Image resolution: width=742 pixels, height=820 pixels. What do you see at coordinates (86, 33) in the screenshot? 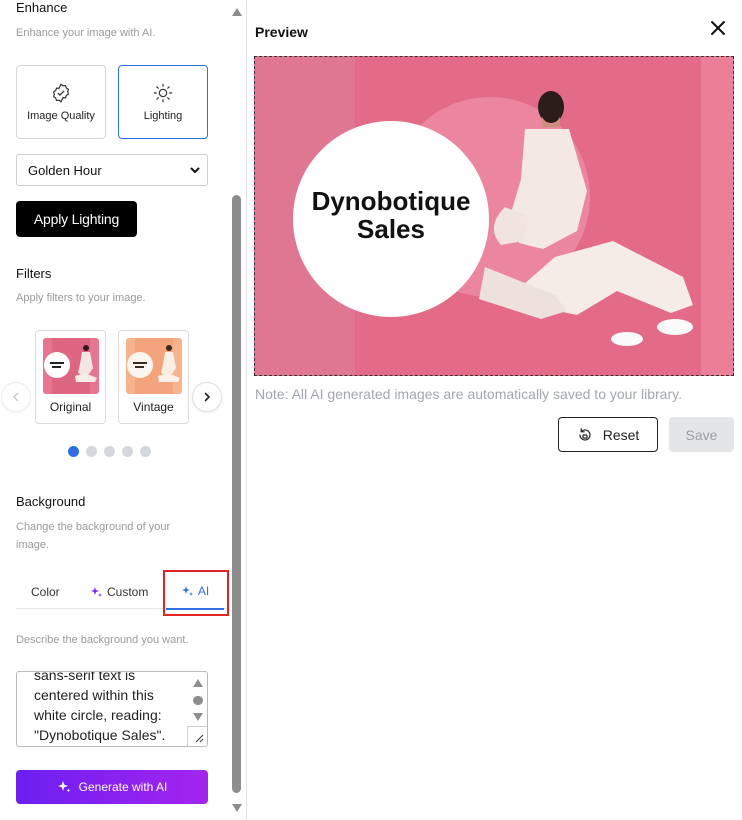
I see `enhance-description: Enhance your image with AI.` at bounding box center [86, 33].